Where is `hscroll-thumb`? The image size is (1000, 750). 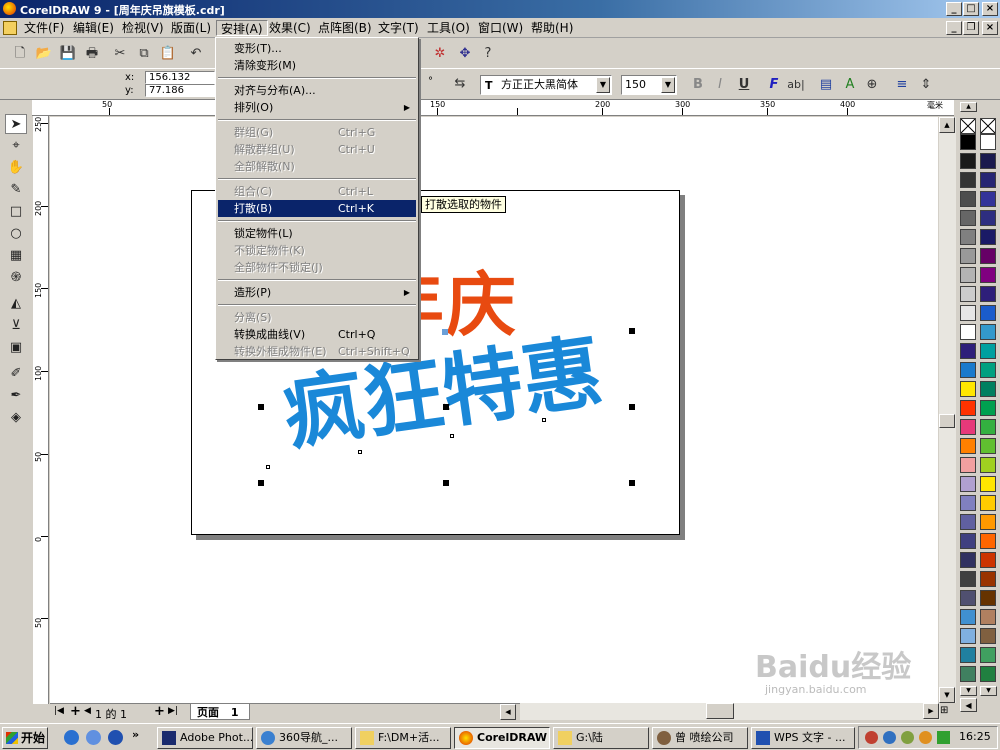 hscroll-thumb is located at coordinates (720, 711).